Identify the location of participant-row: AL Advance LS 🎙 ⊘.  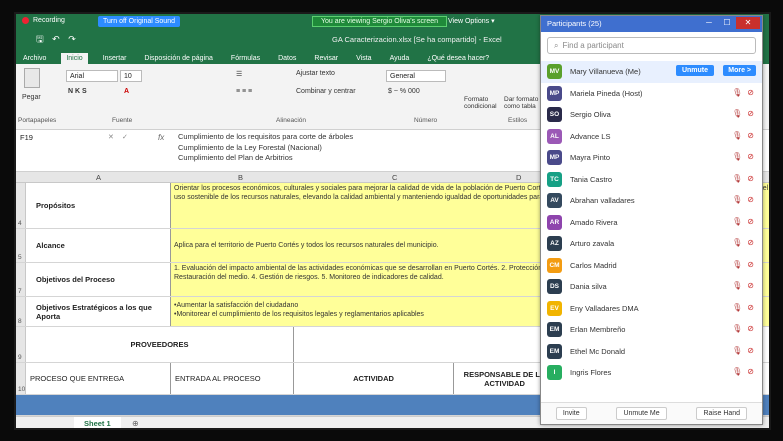
(651, 137).